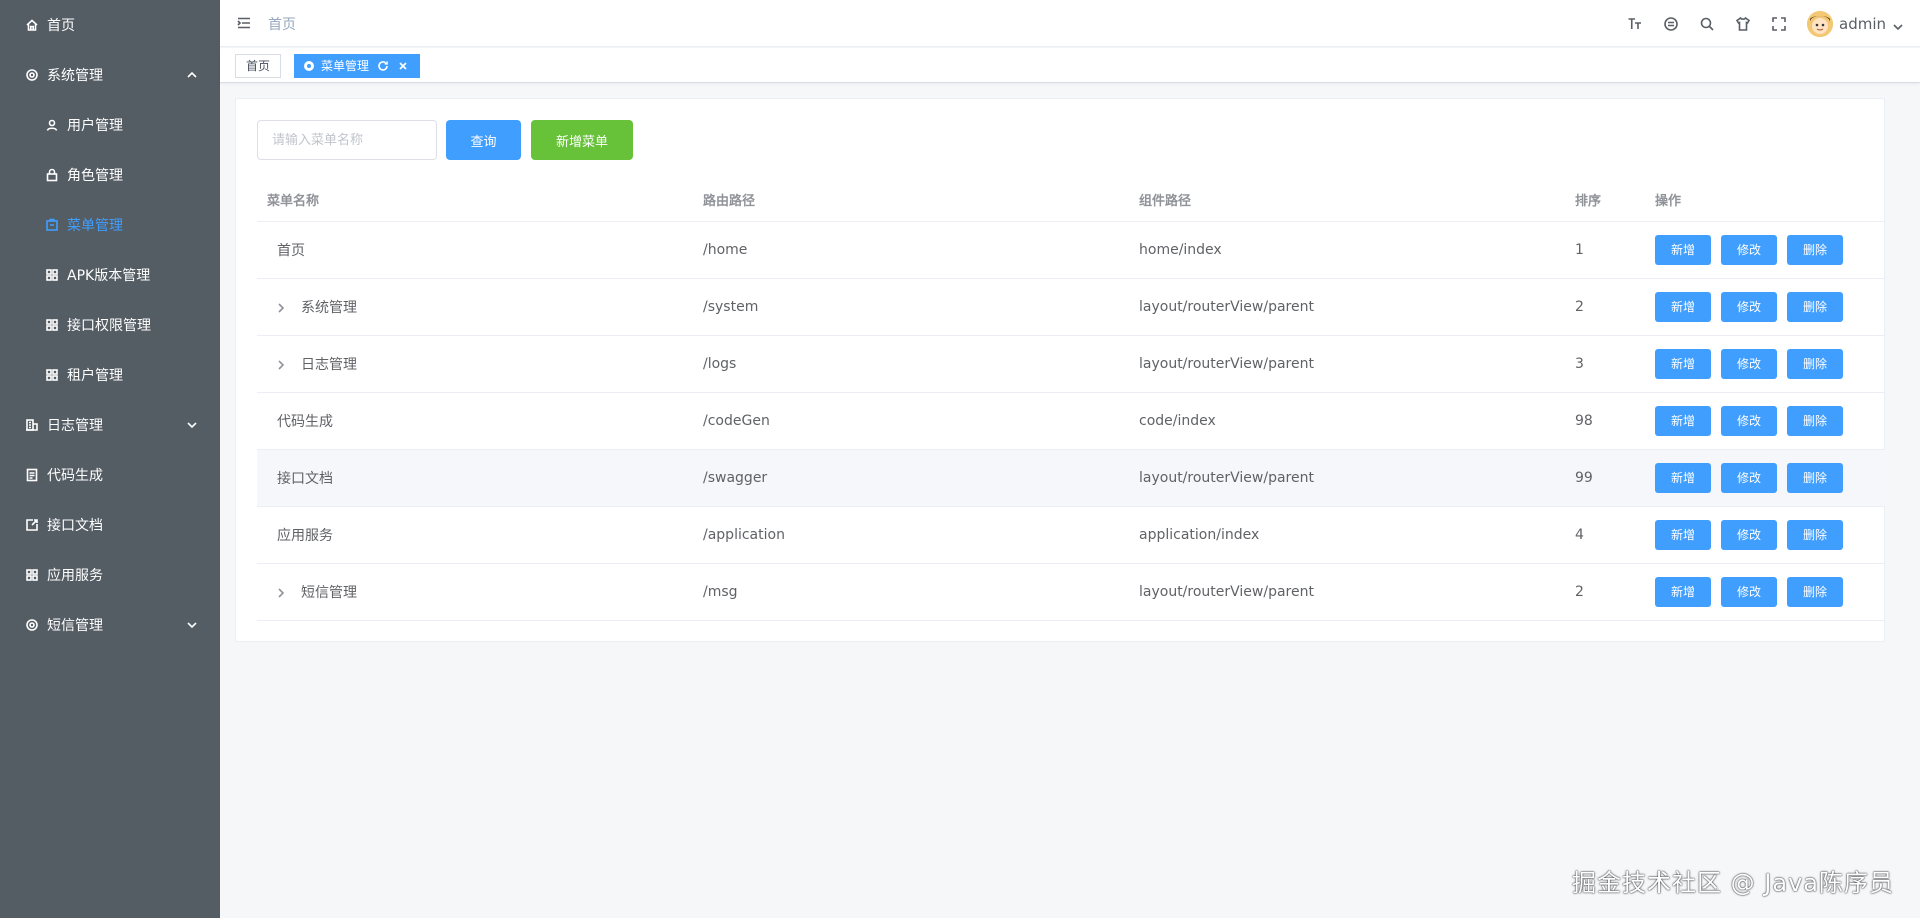  What do you see at coordinates (61, 26) in the screenshot?
I see `sidebar-item-label: 首页` at bounding box center [61, 26].